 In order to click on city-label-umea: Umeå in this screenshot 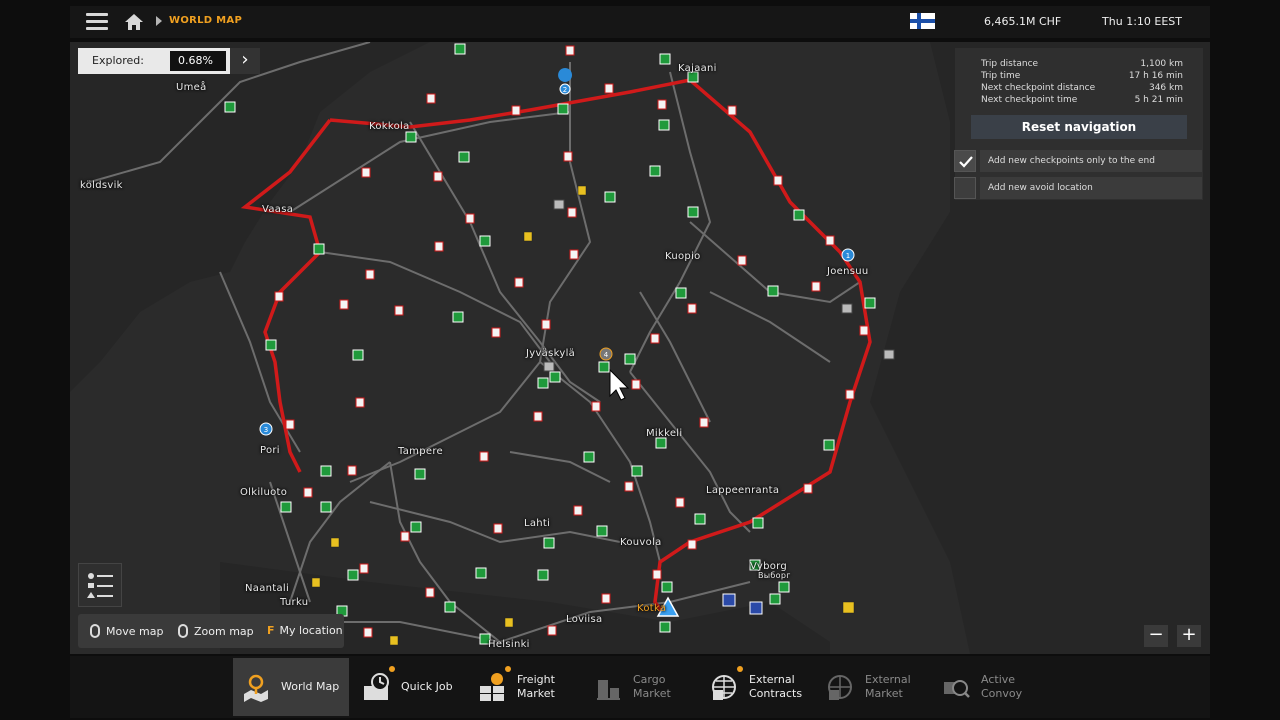, I will do `click(191, 87)`.